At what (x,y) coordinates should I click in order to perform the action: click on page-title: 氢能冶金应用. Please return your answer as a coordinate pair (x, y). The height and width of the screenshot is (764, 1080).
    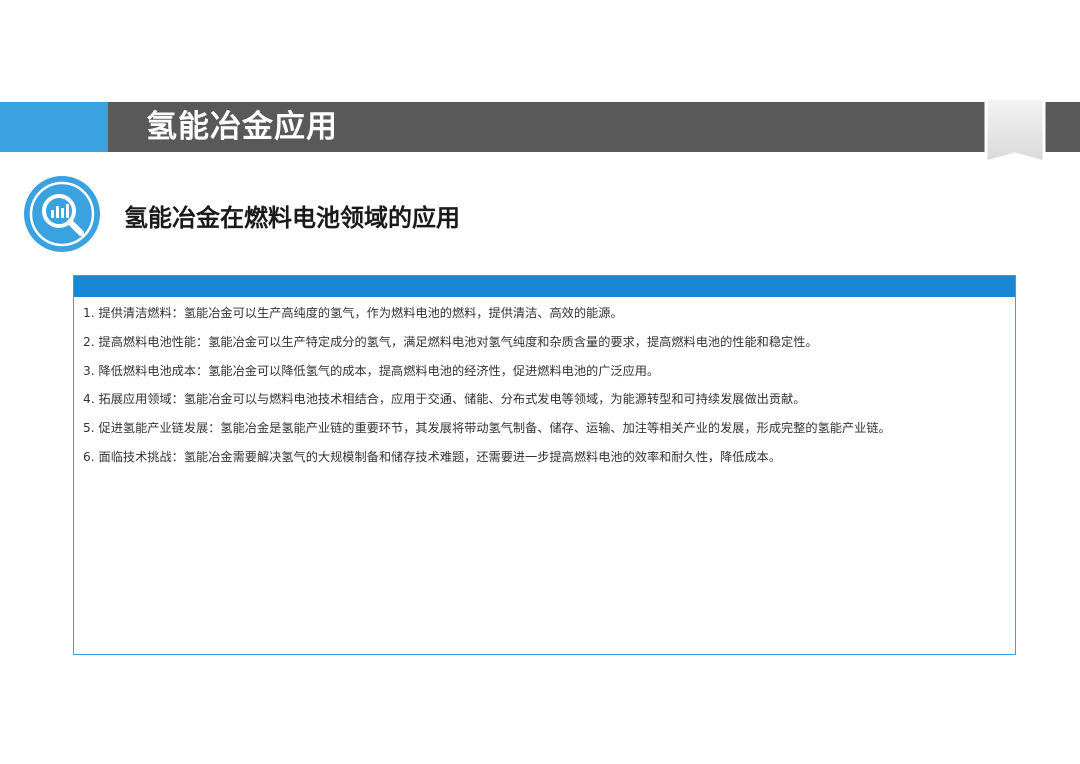
    Looking at the image, I should click on (242, 127).